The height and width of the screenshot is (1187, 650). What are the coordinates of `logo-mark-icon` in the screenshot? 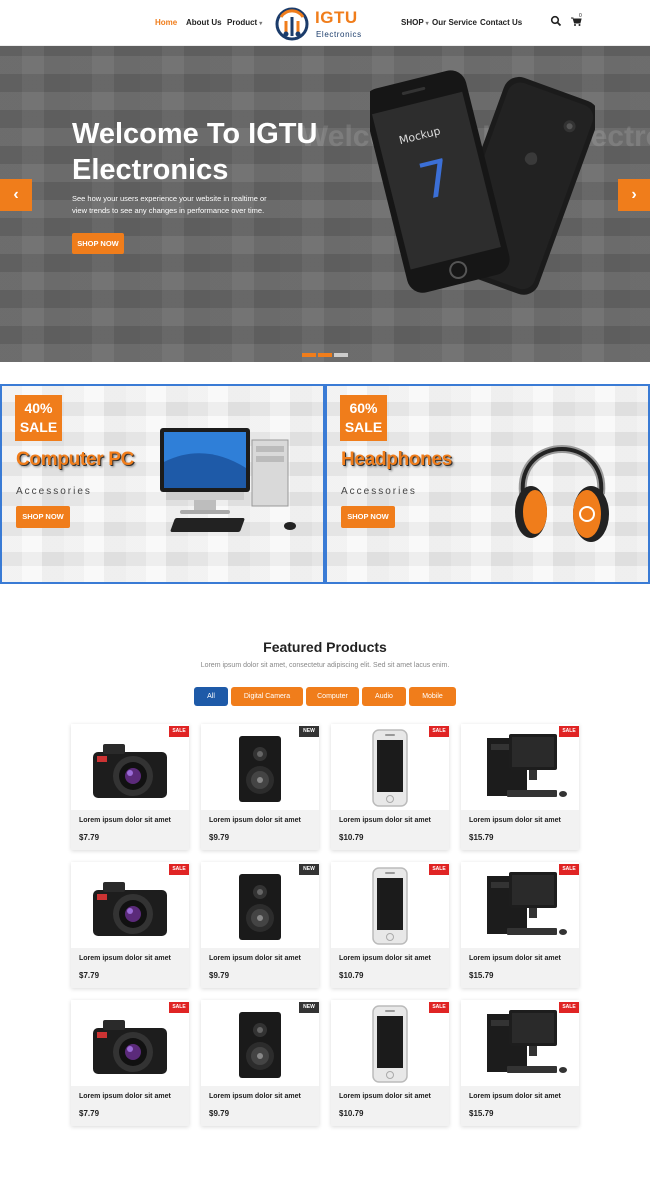 It's located at (292, 24).